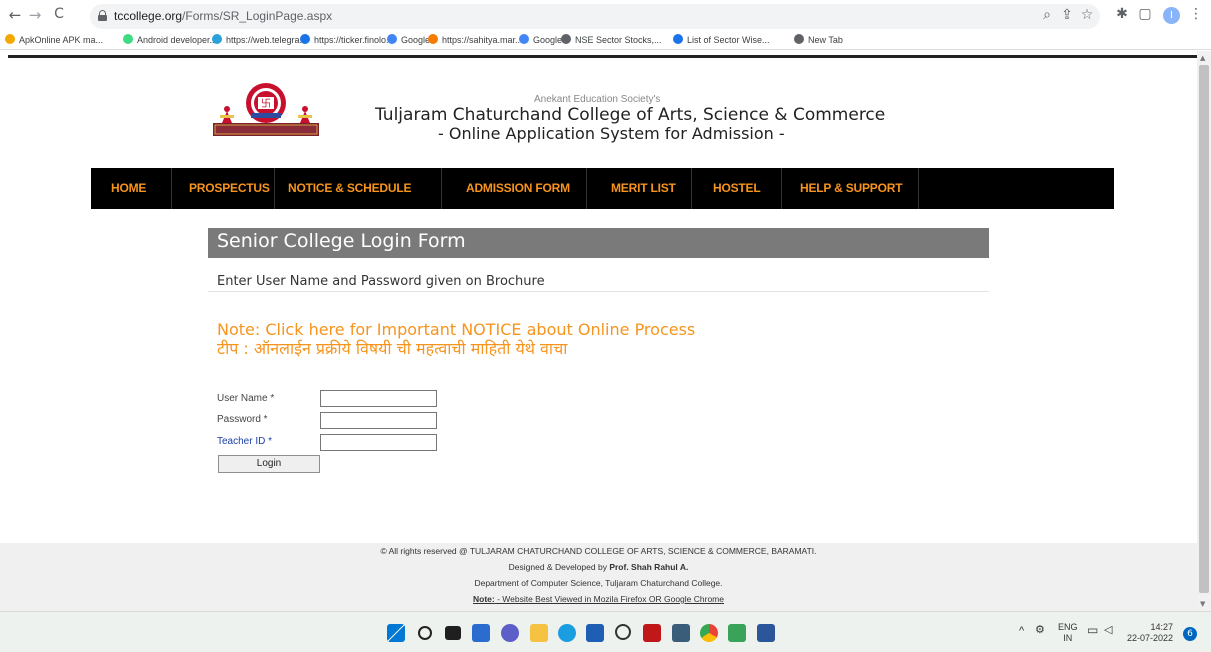 This screenshot has width=1211, height=652. Describe the element at coordinates (128, 188) in the screenshot. I see `menu-item-home: HOME` at that location.